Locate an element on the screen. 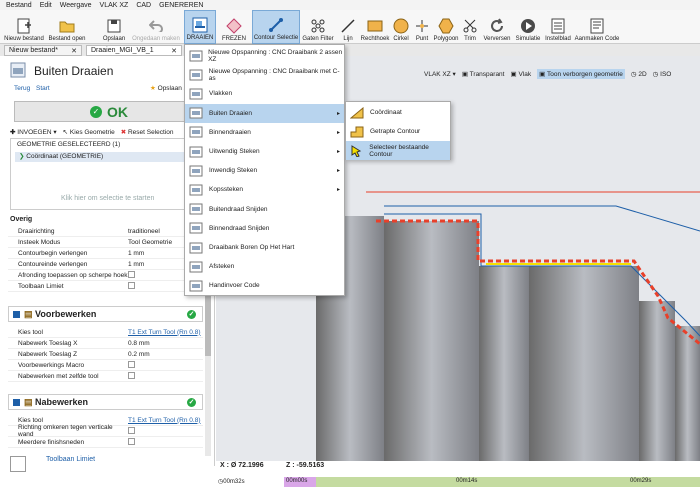 The height and width of the screenshot is (500, 700). setup-sheet-button: Instelblad is located at coordinates (558, 27).